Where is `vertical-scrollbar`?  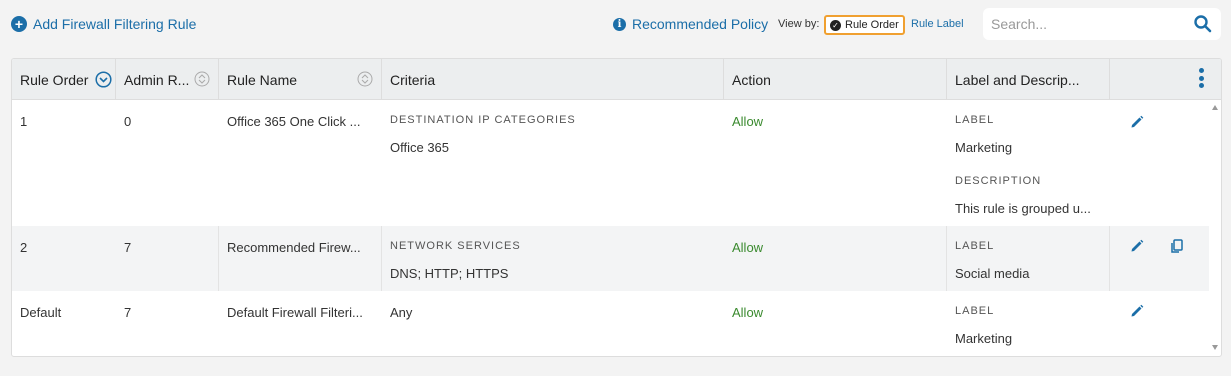
vertical-scrollbar is located at coordinates (1215, 228).